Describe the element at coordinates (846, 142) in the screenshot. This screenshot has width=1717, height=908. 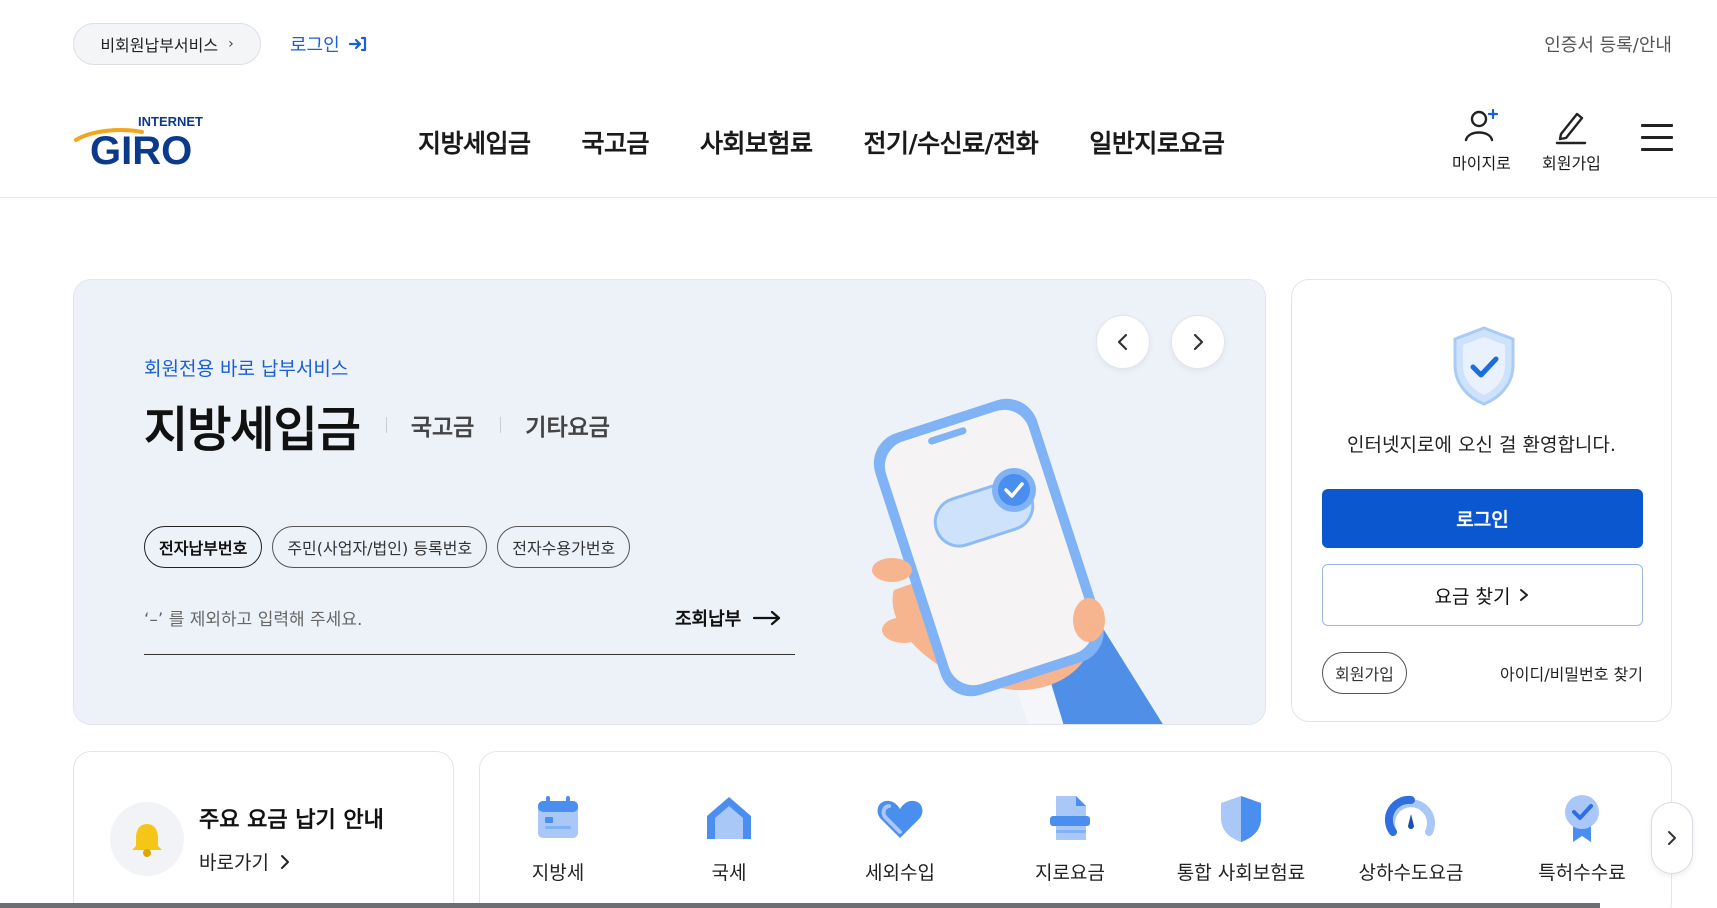
I see `main-nav: 지방세입금 국고금 사회보험료 전기/수신료/전화 일반지로요금` at that location.